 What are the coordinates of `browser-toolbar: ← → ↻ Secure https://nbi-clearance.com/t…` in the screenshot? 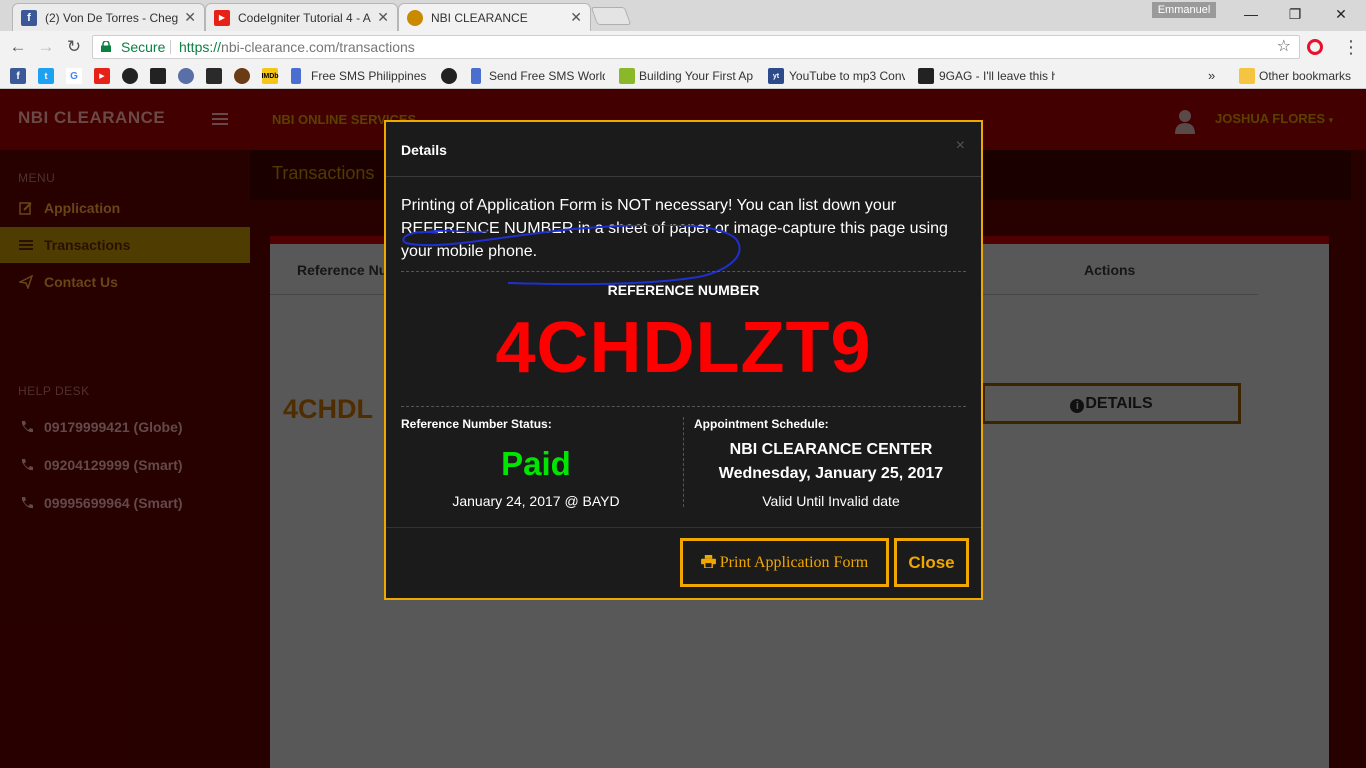 It's located at (683, 47).